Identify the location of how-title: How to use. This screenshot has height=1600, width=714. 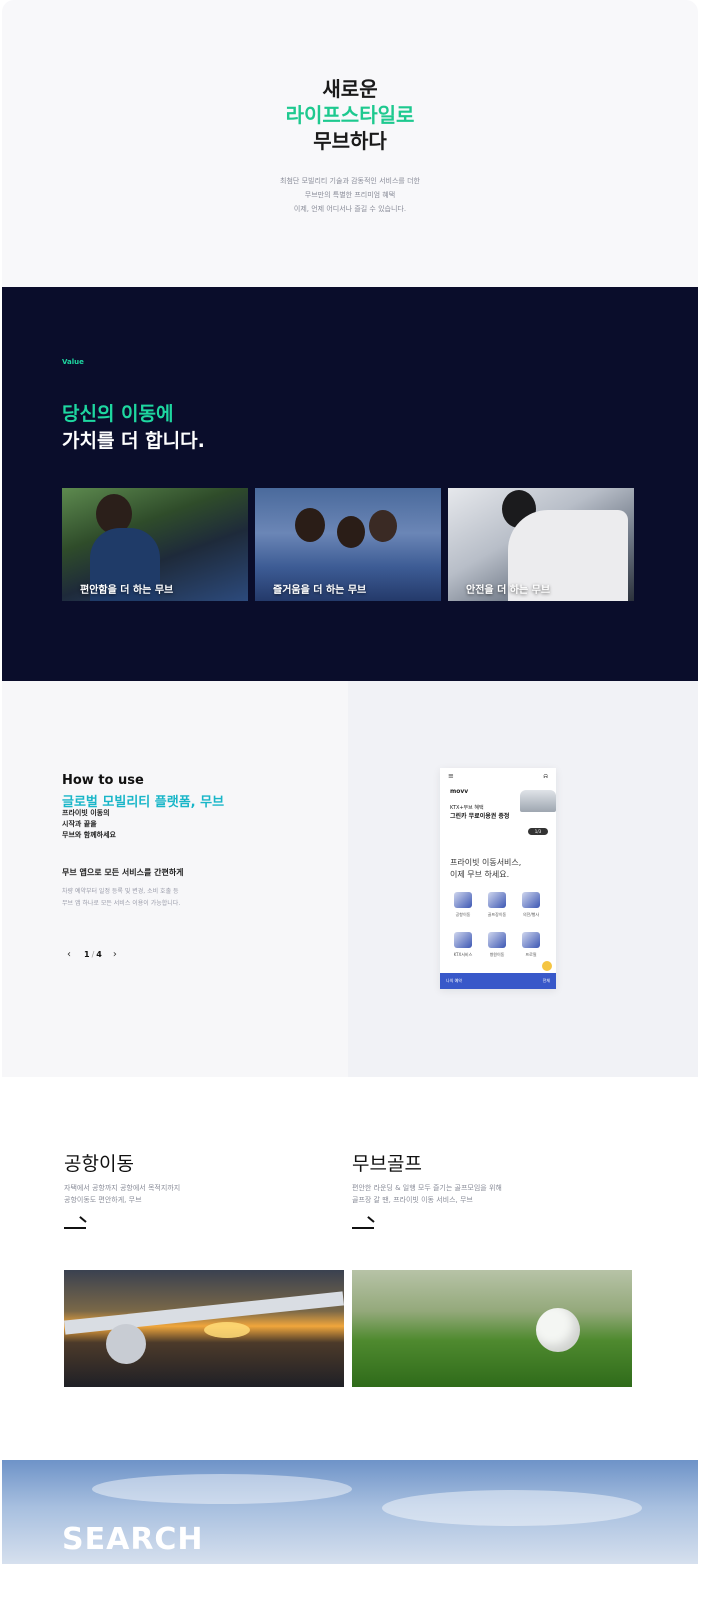
(103, 780).